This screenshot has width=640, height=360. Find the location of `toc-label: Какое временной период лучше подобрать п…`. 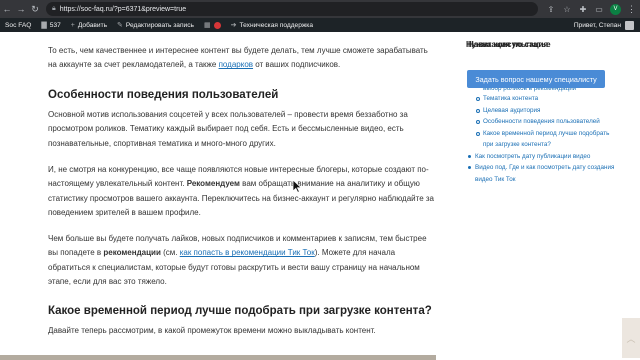

toc-label: Какое временной период лучше подобрать п… is located at coordinates (546, 139).